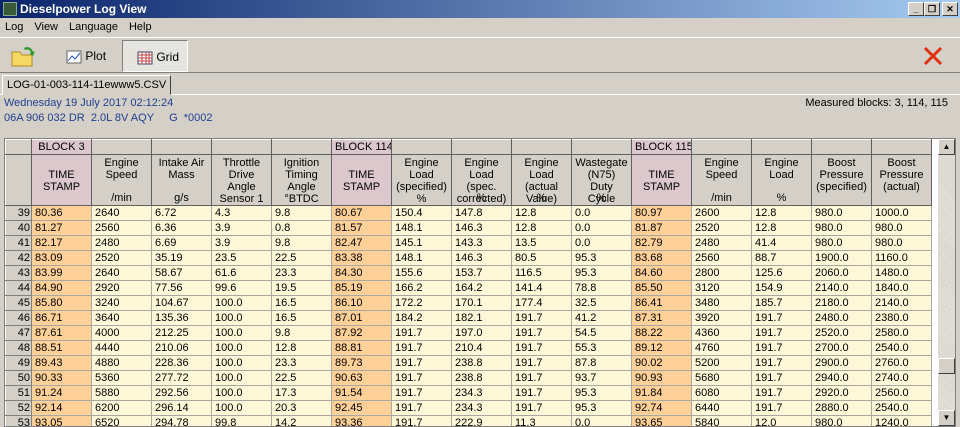 Image resolution: width=960 pixels, height=427 pixels. Describe the element at coordinates (241, 288) in the screenshot. I see `table-cell: 99.6` at that location.